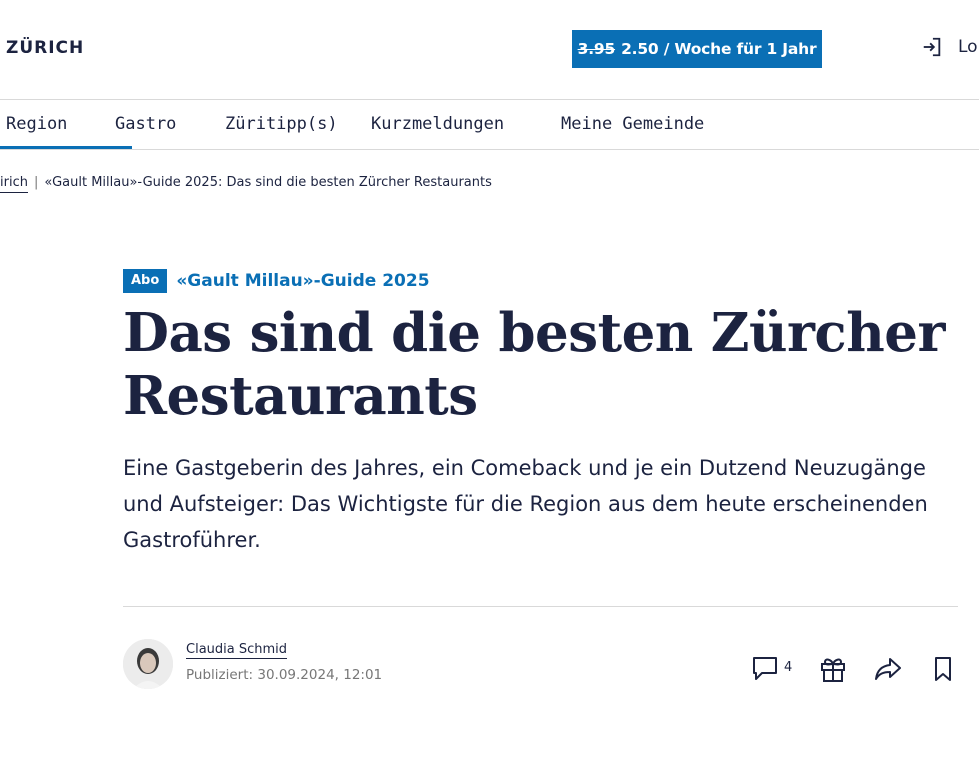  I want to click on published-date: Publiziert: 30.09.2024, 12:01, so click(284, 675).